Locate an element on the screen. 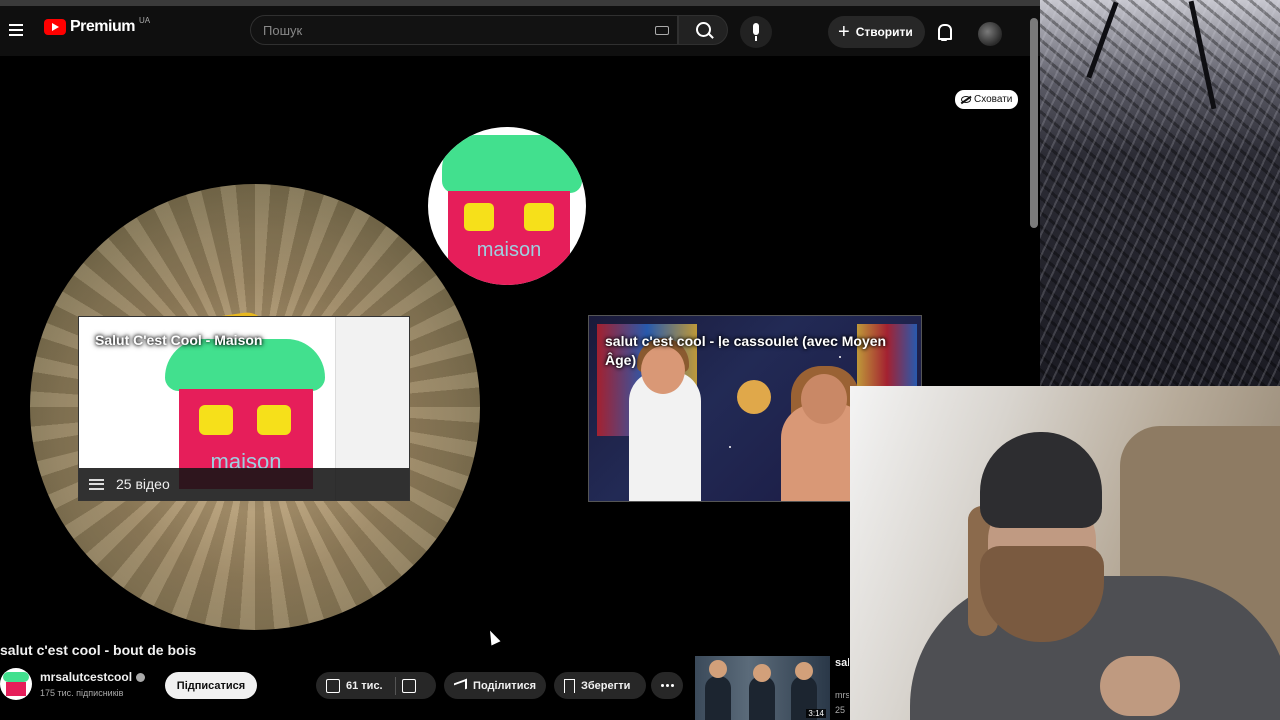  keyboard-icon is located at coordinates (662, 30).